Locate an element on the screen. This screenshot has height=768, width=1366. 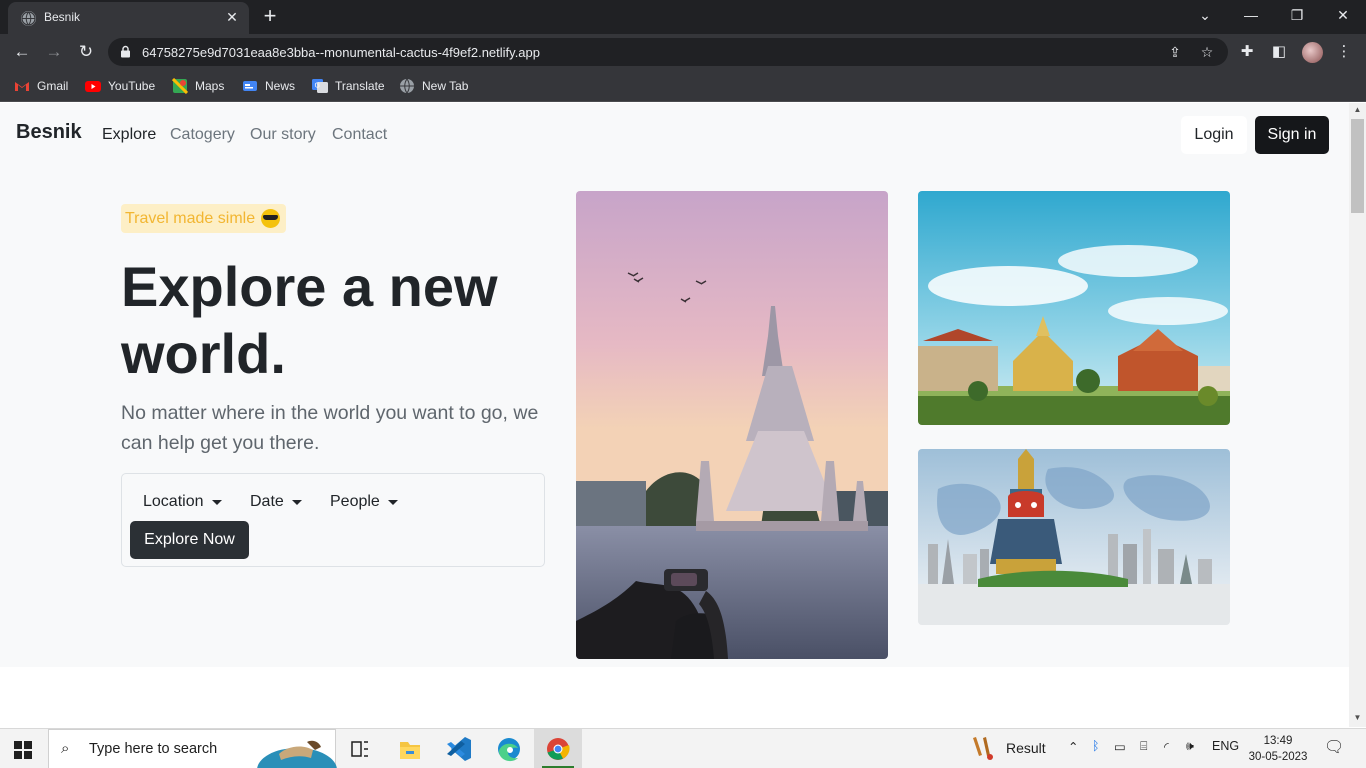
tab-title: Besnik is located at coordinates (62, 17).